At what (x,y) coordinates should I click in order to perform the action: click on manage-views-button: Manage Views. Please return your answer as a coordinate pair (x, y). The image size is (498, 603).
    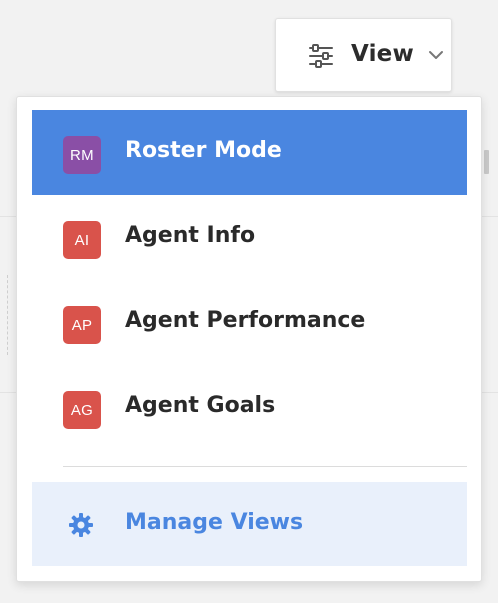
    Looking at the image, I should click on (249, 524).